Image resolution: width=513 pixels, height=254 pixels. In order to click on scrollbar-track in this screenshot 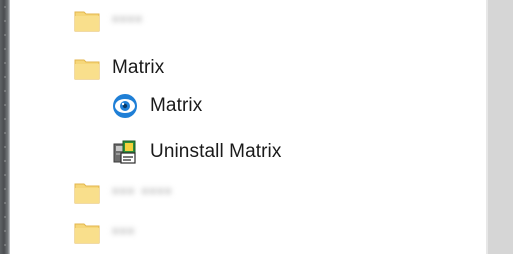, I will do `click(500, 127)`.